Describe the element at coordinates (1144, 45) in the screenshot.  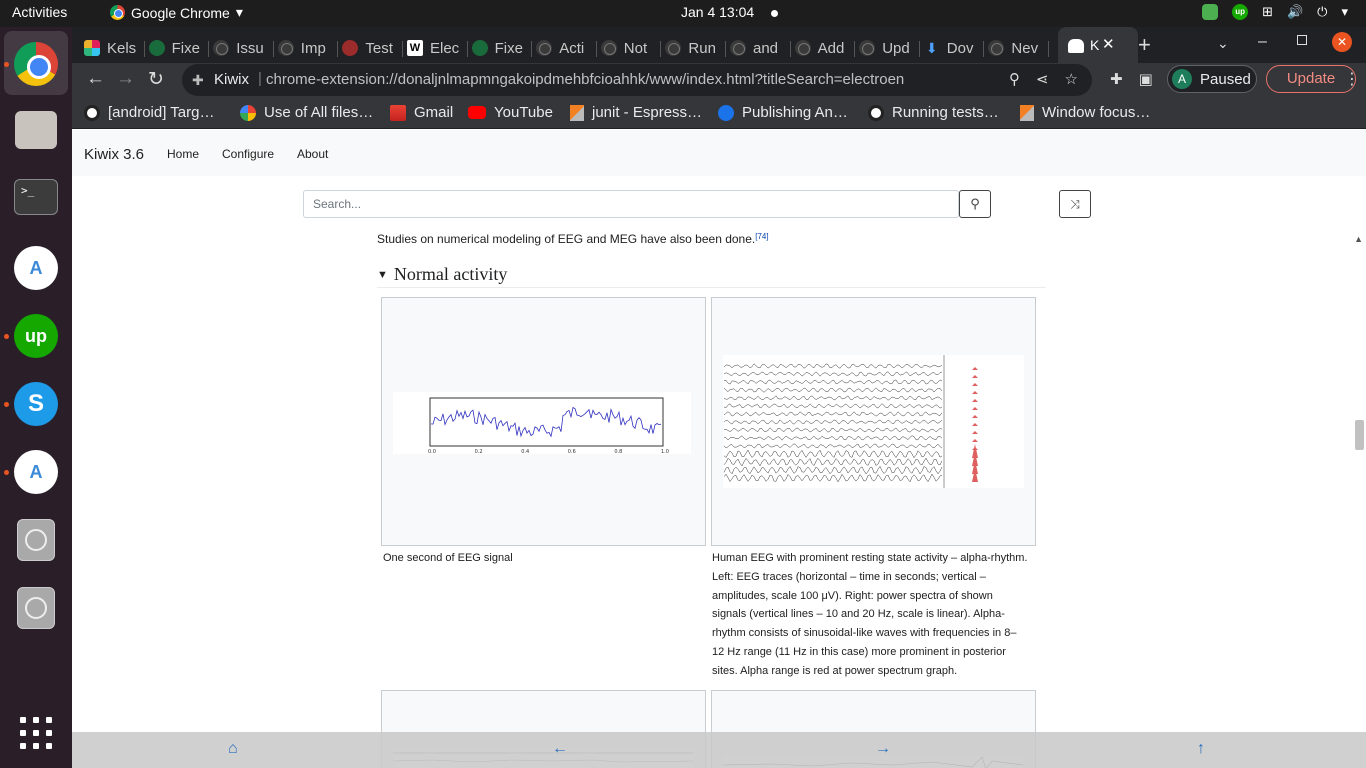
I see `new-tab-button: +` at that location.